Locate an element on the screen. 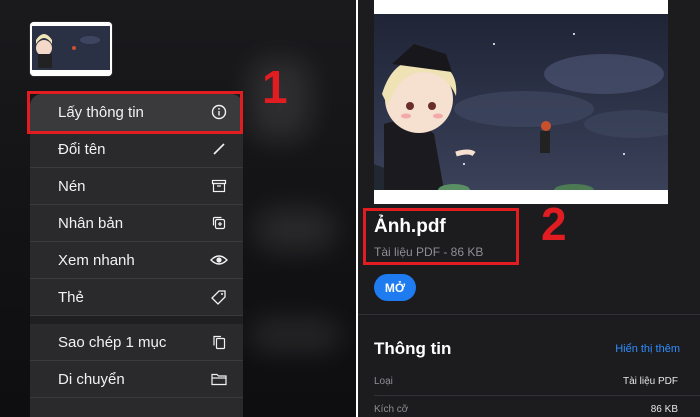 The width and height of the screenshot is (700, 417). menu-item-label: Nén is located at coordinates (72, 186).